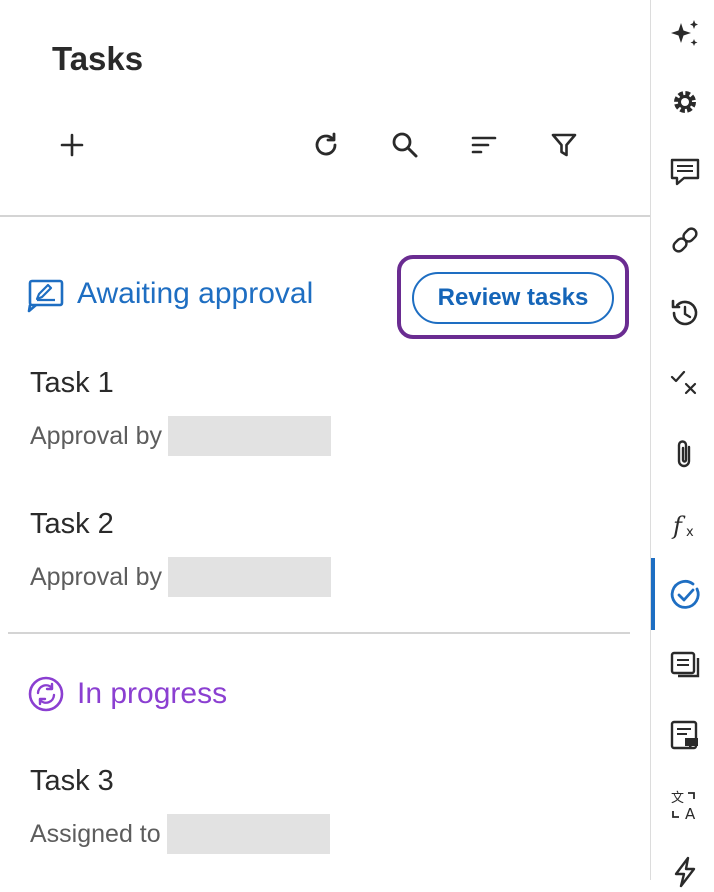 Image resolution: width=714 pixels, height=892 pixels. I want to click on comment-icon, so click(685, 172).